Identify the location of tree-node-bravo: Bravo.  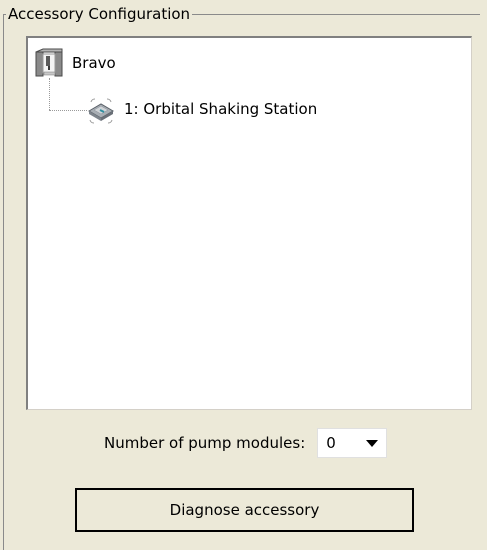
(75, 63).